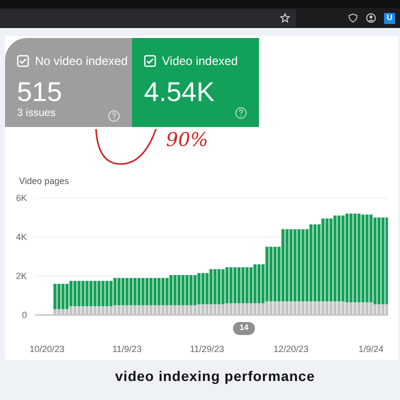  I want to click on card-value: 4.54K, so click(180, 92).